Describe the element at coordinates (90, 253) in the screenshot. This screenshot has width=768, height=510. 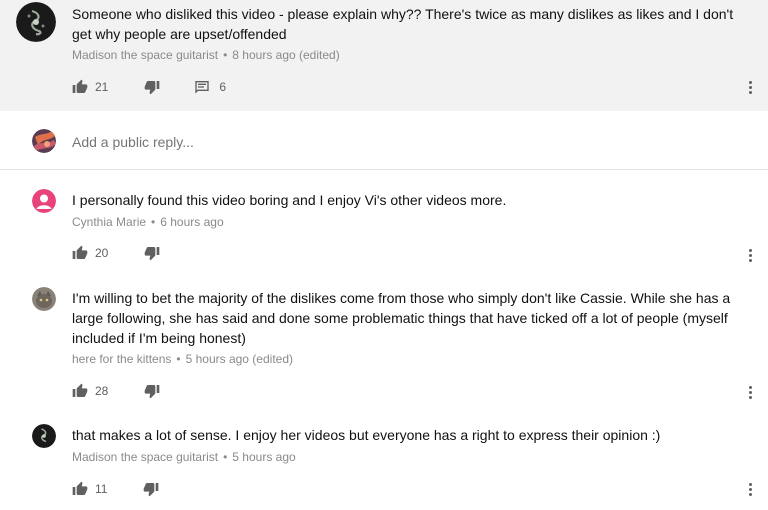
I see `like-button: 20` at that location.